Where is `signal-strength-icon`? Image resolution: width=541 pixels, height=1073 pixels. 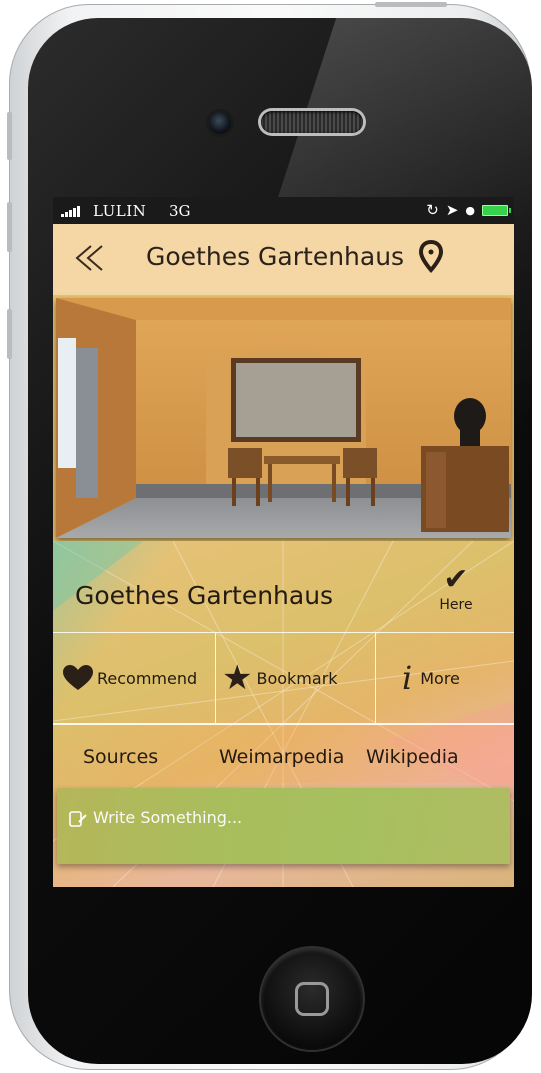 signal-strength-icon is located at coordinates (70, 211).